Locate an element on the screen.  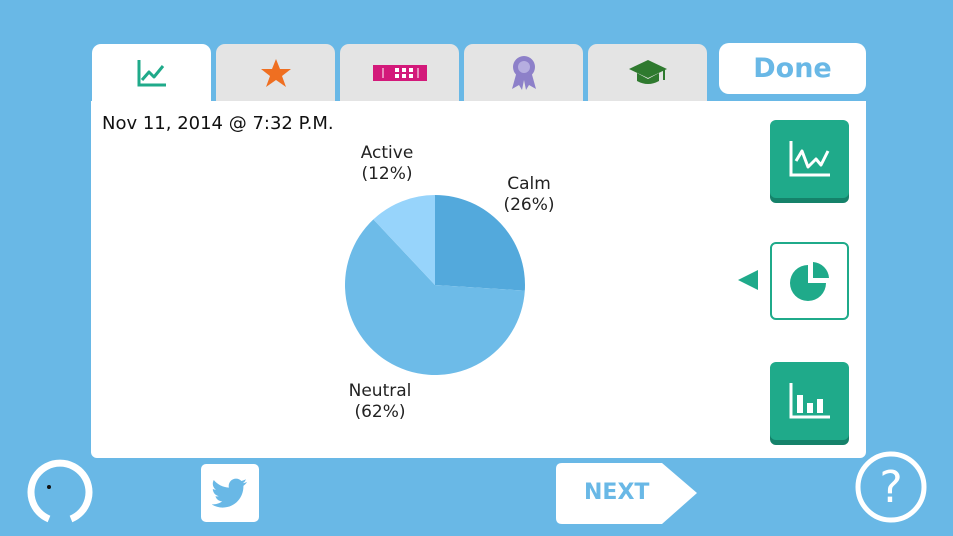
pie-label-active-percent: (12%) is located at coordinates (387, 174).